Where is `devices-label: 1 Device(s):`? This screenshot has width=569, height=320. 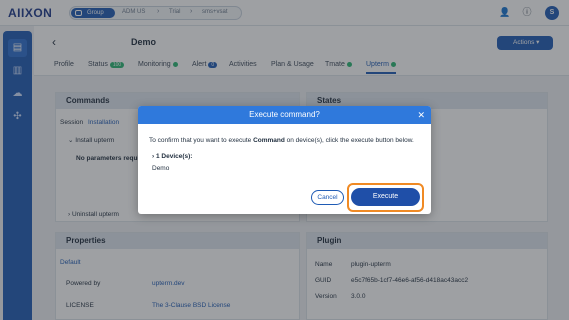
devices-label: 1 Device(s): is located at coordinates (174, 156).